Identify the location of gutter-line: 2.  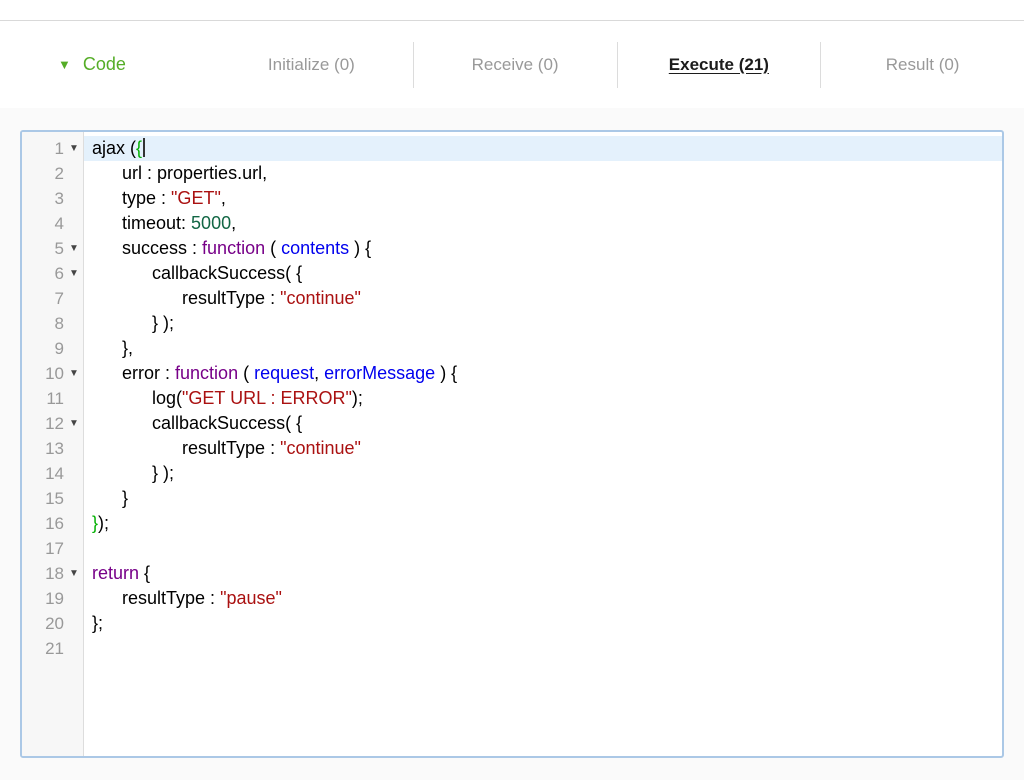
(52, 173).